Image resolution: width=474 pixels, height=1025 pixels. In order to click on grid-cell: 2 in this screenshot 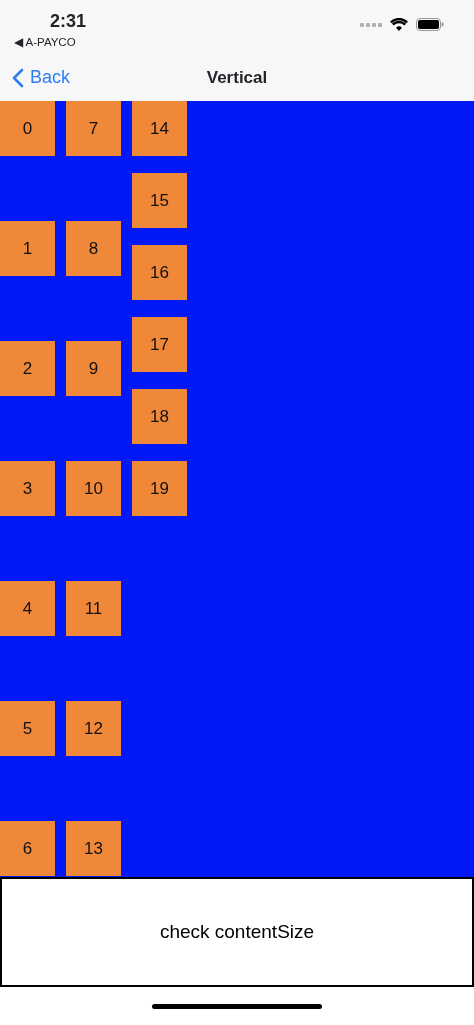, I will do `click(27, 368)`.